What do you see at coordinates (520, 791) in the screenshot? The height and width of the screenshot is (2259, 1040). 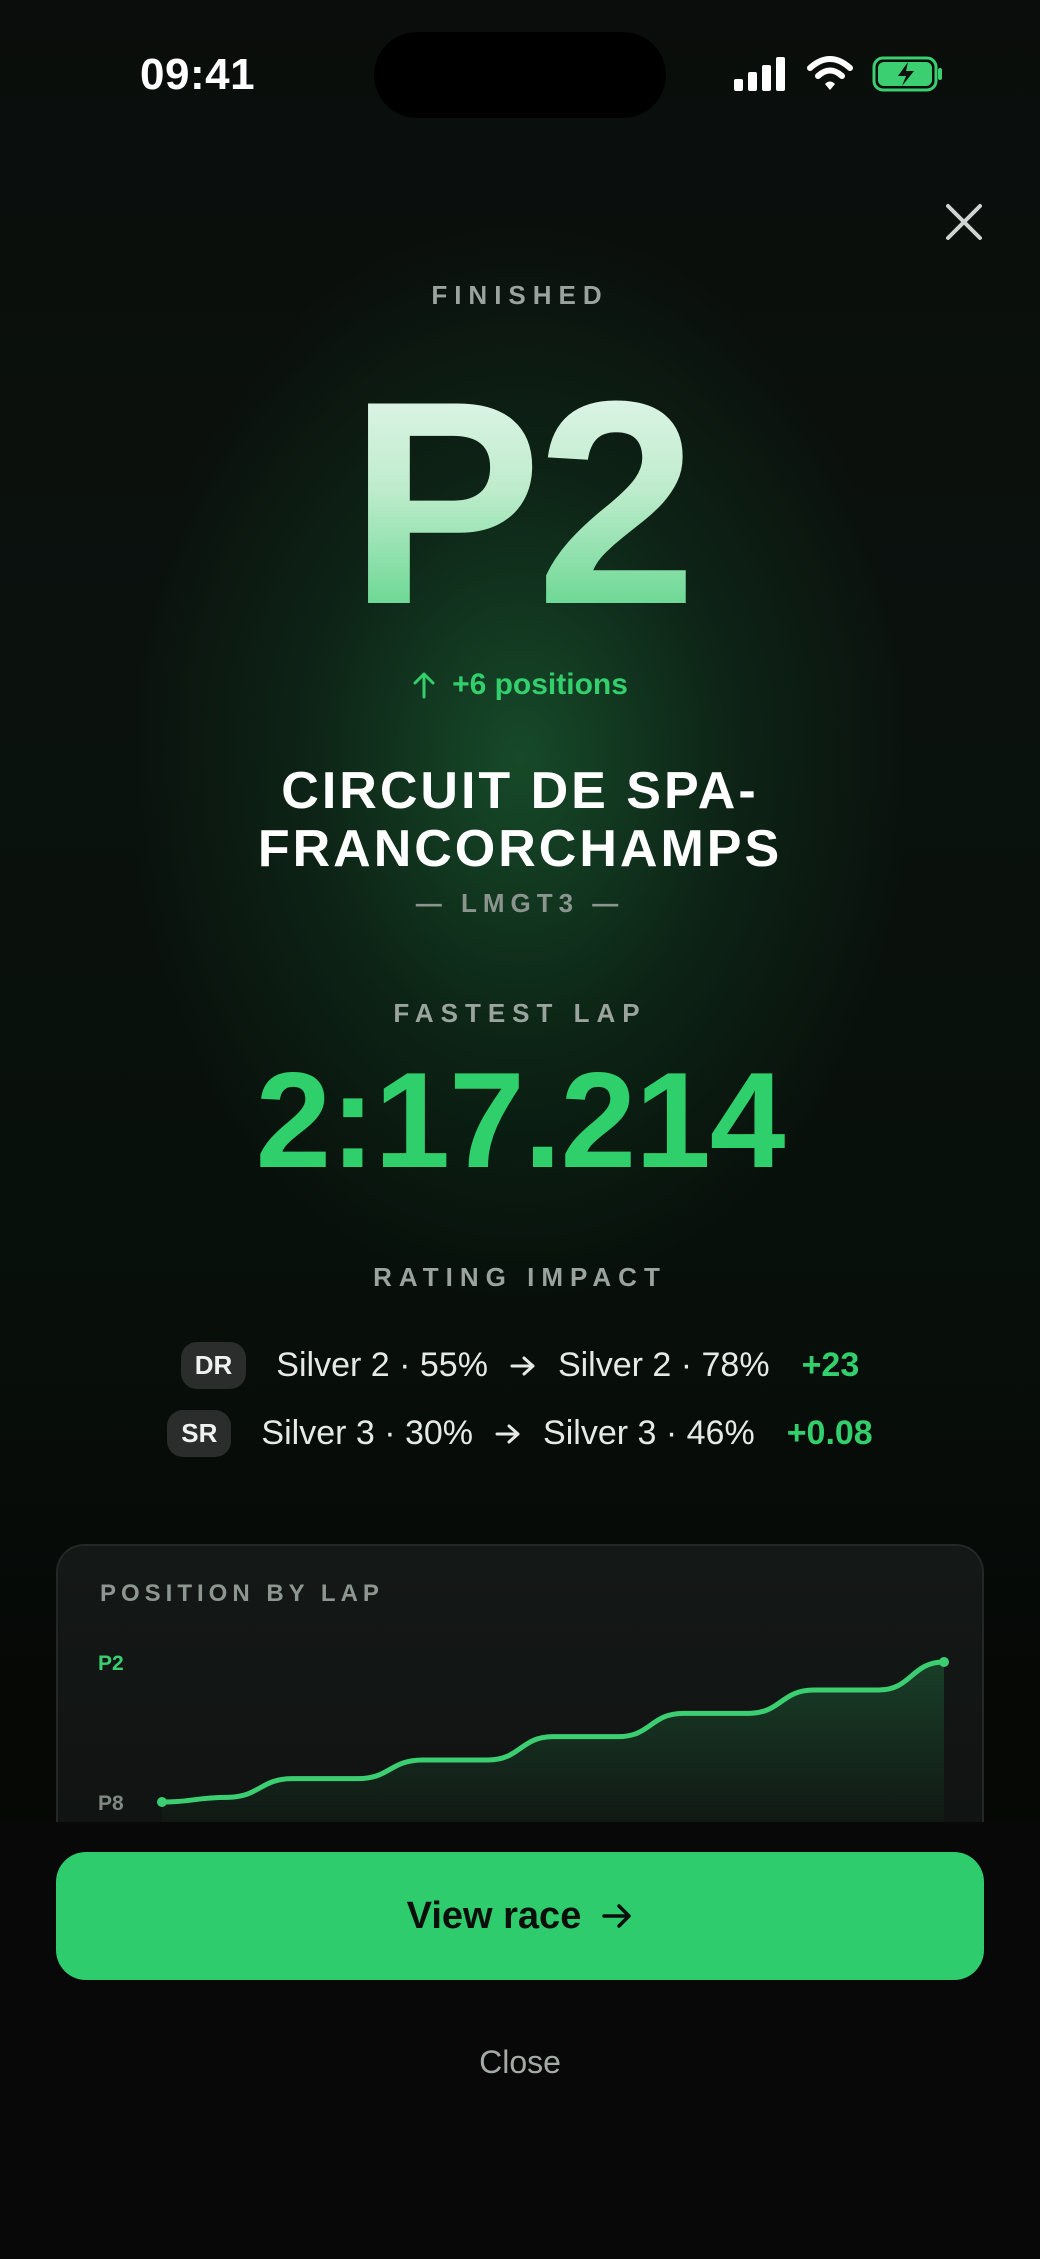 I see `track-name-line1: CIRCUIT DE SPA-` at bounding box center [520, 791].